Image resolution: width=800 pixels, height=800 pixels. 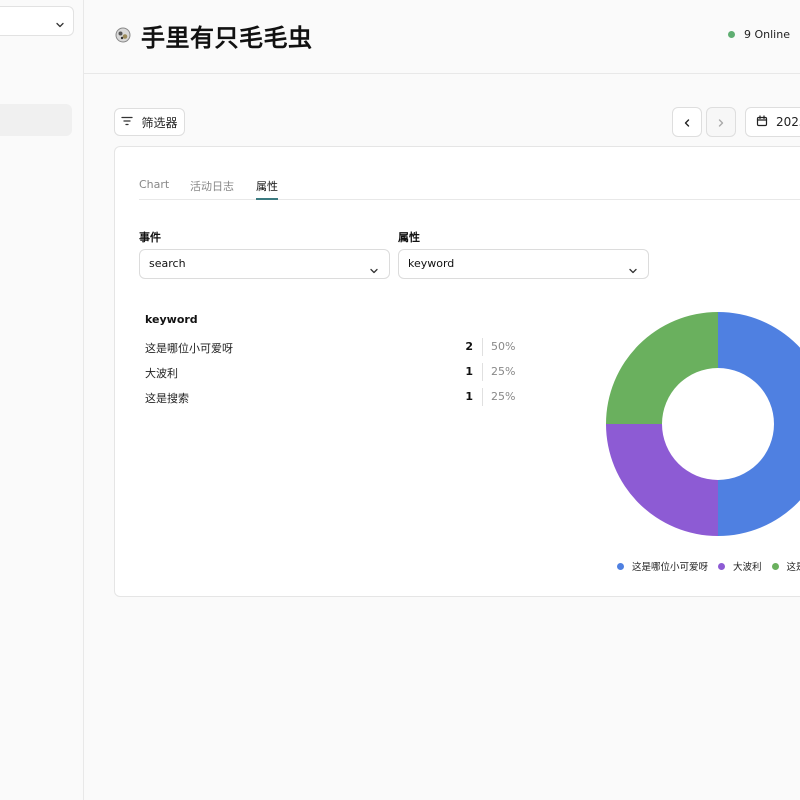 I want to click on keyword-donut-chart, so click(x=703, y=424).